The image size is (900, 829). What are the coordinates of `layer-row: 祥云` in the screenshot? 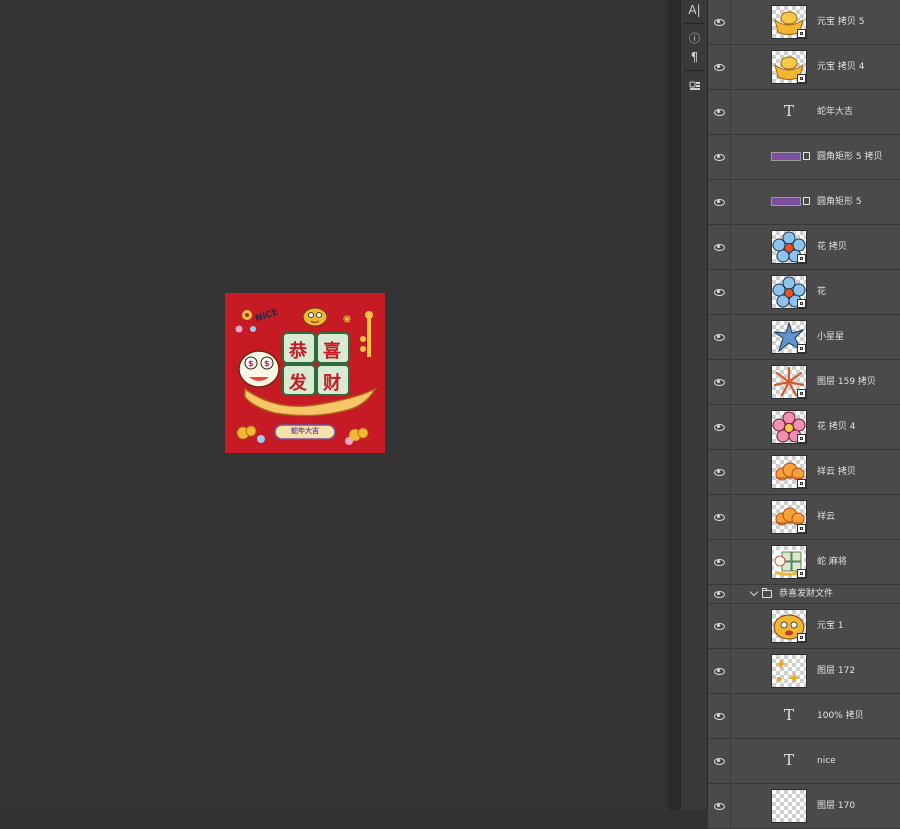 It's located at (804, 517).